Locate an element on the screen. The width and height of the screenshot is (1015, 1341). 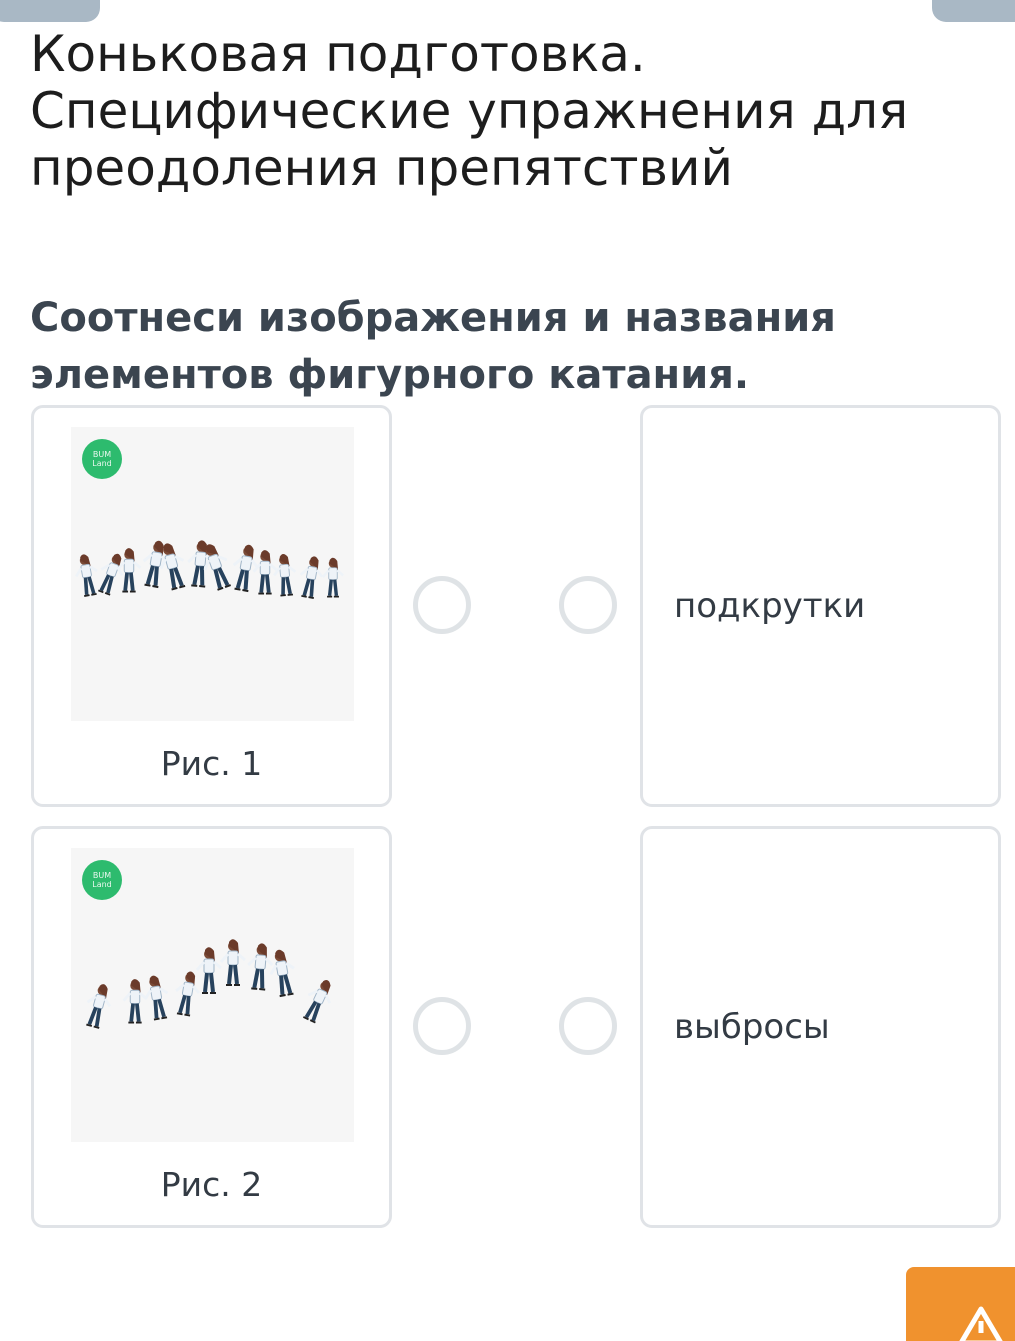
top-tab-left is located at coordinates (50, 11).